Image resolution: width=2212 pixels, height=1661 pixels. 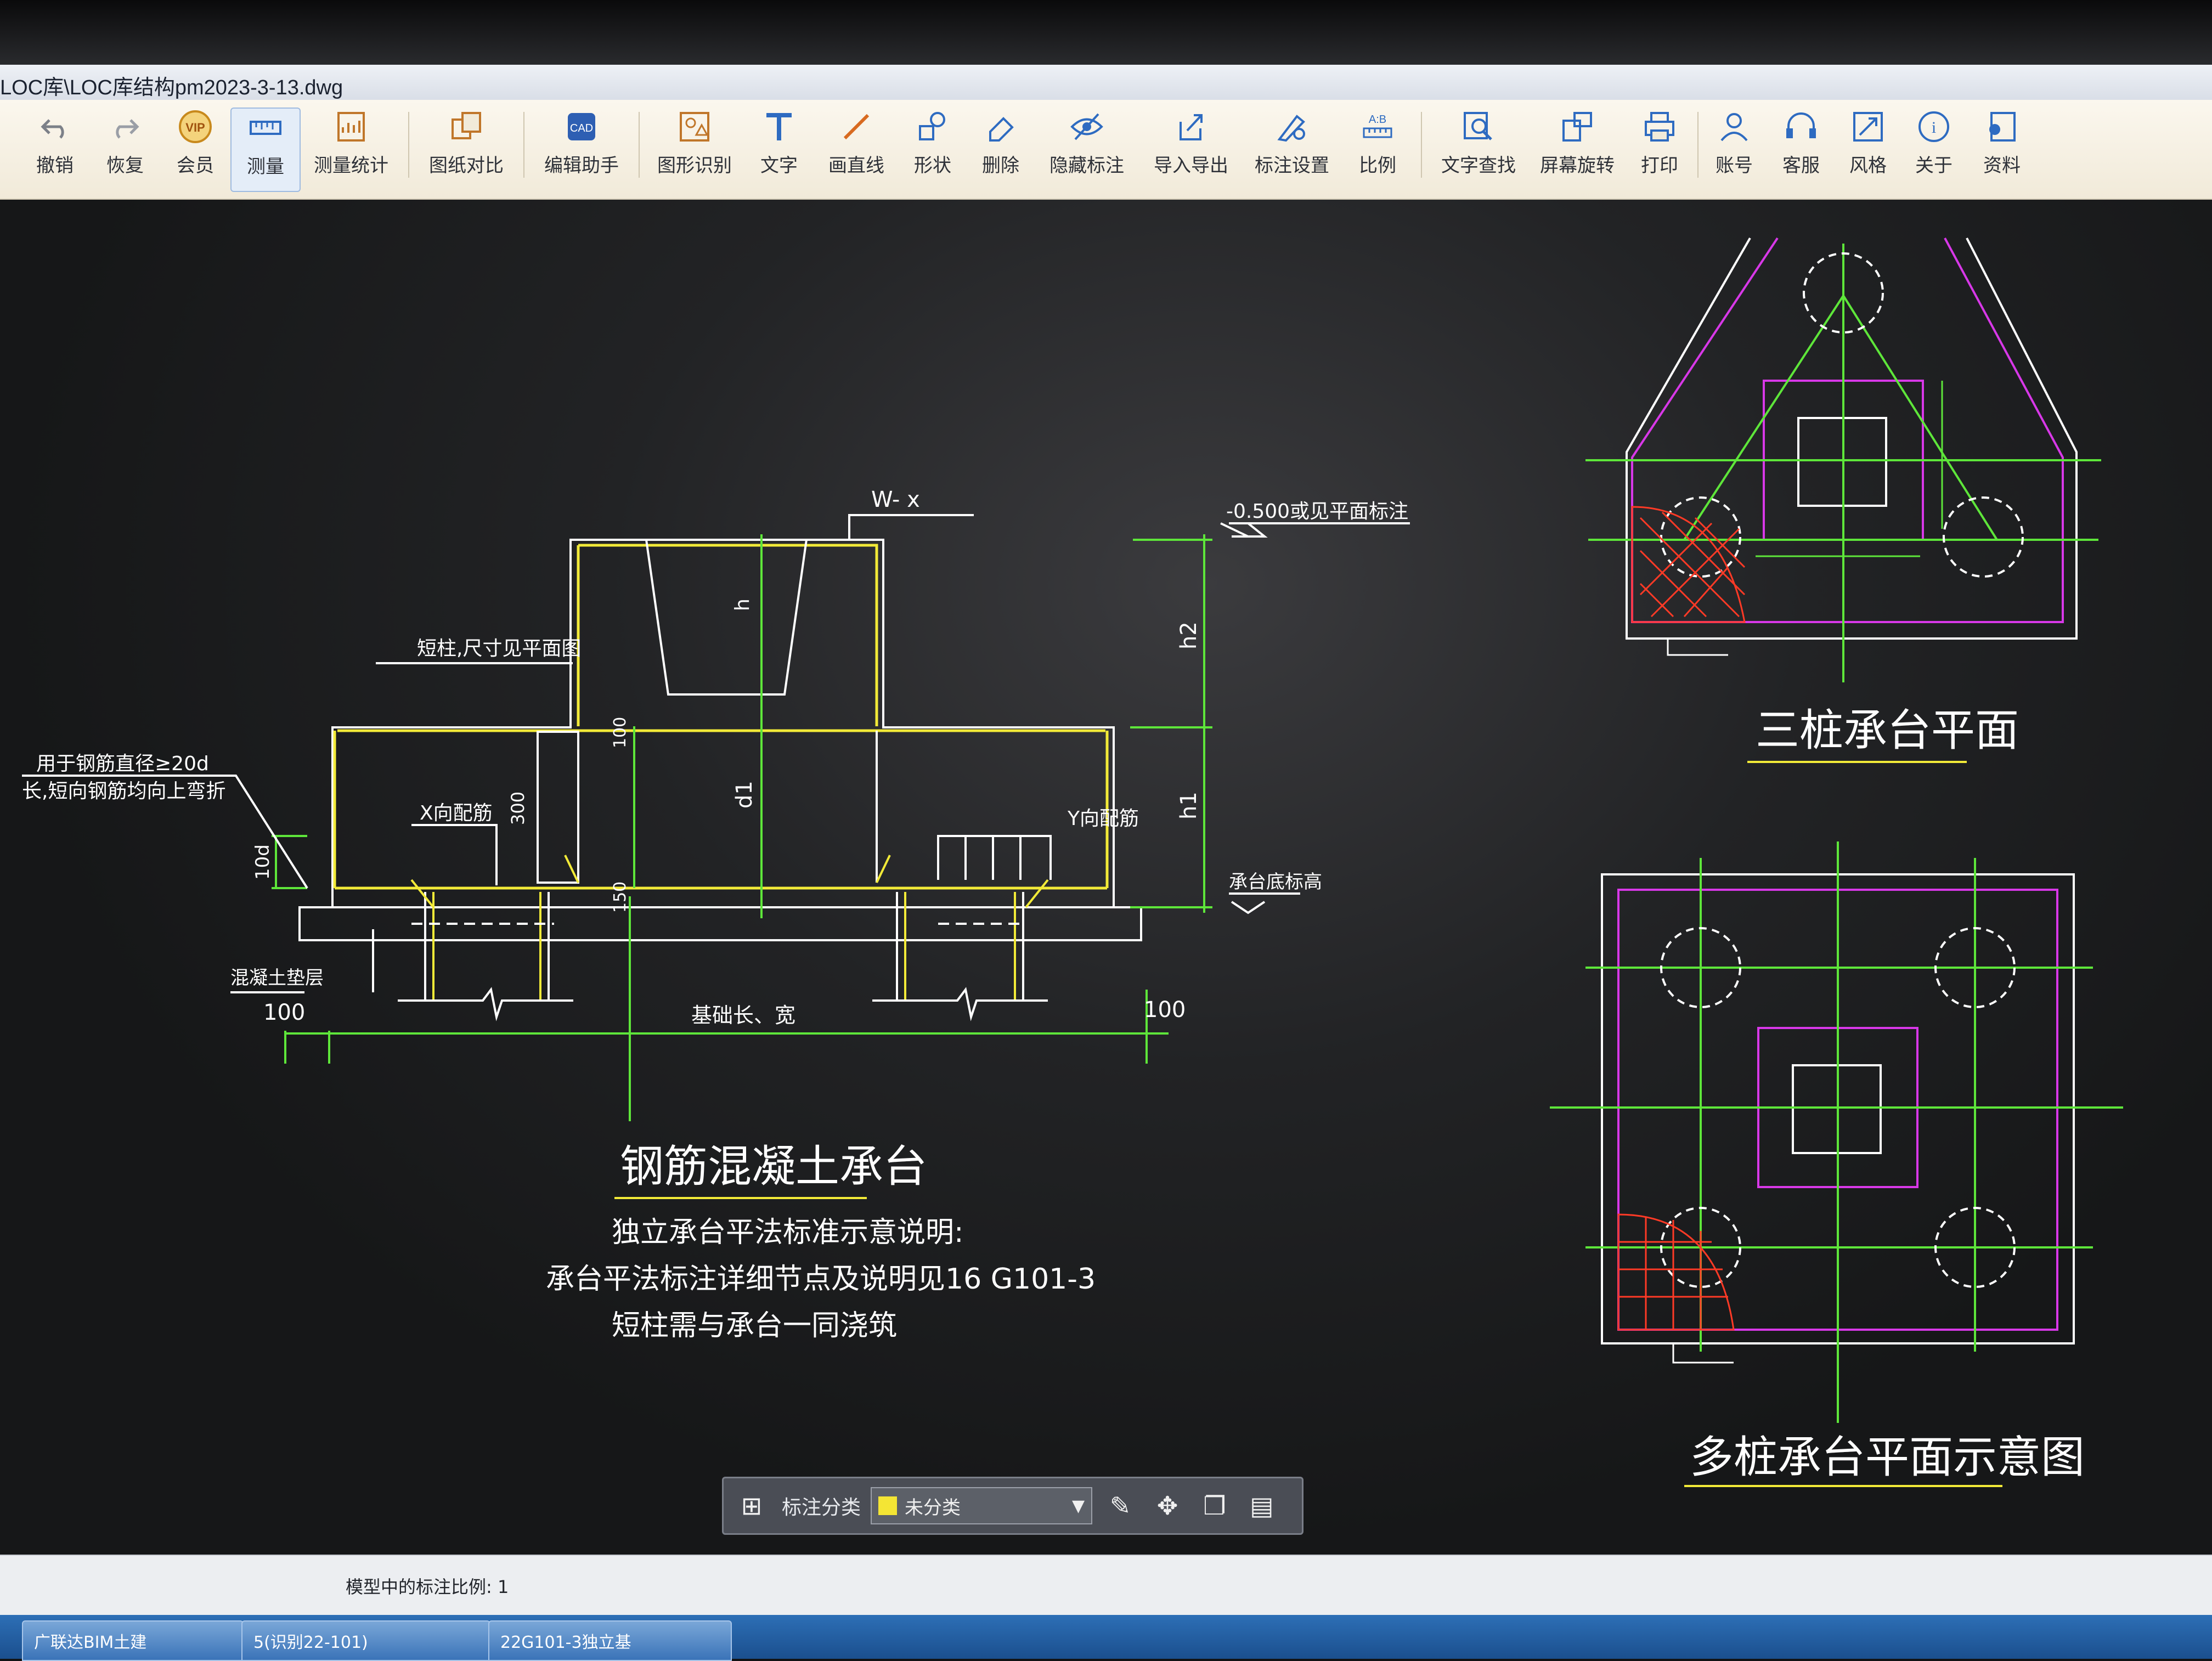 What do you see at coordinates (55, 127) in the screenshot?
I see `undo-icon` at bounding box center [55, 127].